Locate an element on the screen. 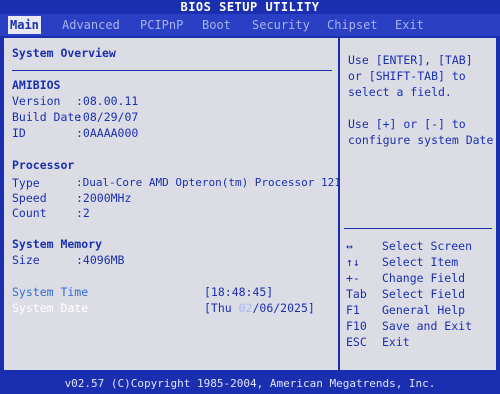  processor-heading: Processor is located at coordinates (43, 165).